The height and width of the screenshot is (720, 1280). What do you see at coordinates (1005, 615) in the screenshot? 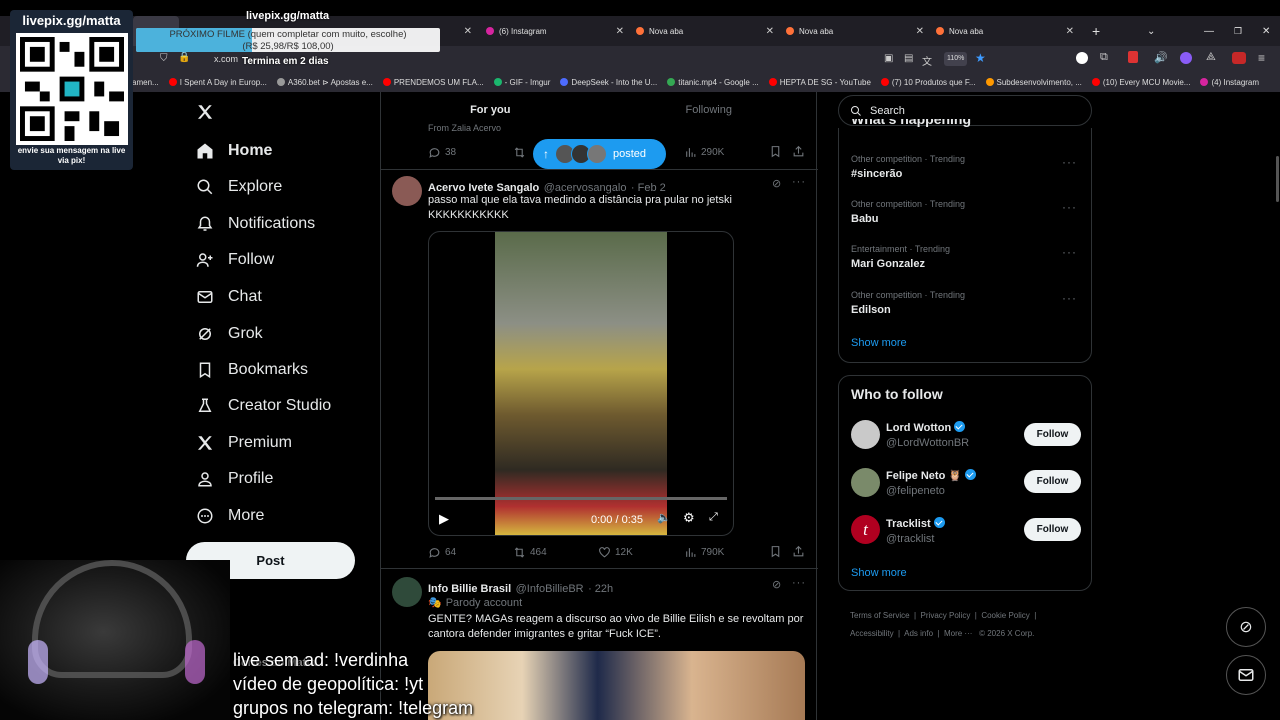
I see `footer-link: Cookie Policy` at bounding box center [1005, 615].